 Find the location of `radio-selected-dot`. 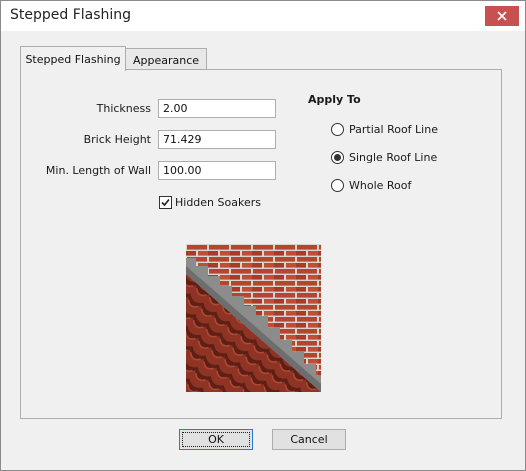

radio-selected-dot is located at coordinates (337, 157).